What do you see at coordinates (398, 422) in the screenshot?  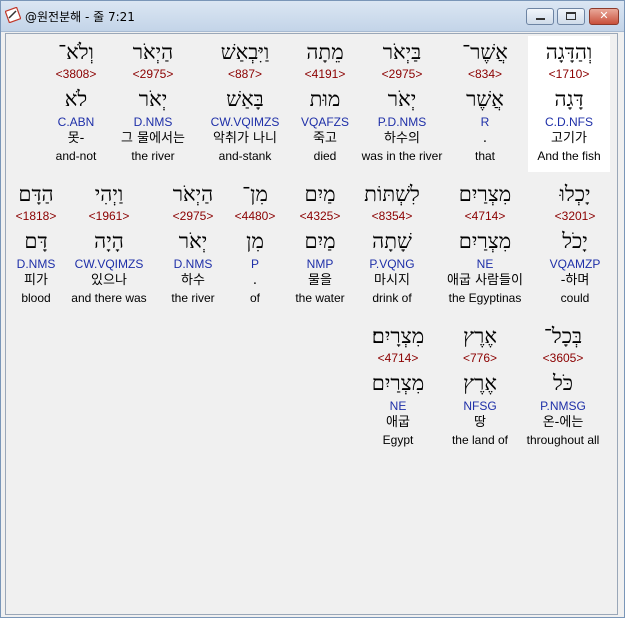 I see `korean-gloss: 애굽` at bounding box center [398, 422].